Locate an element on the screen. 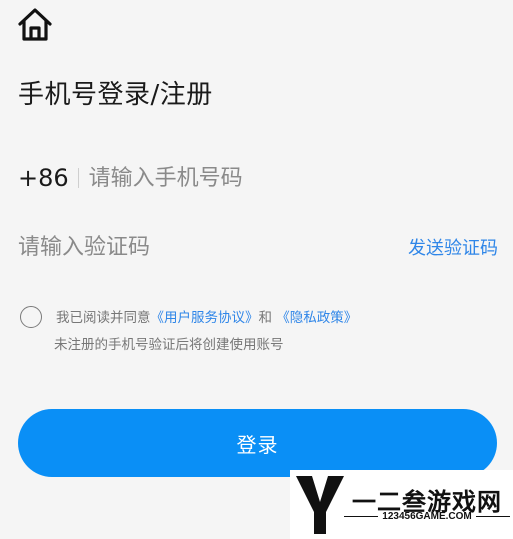 Image resolution: width=513 pixels, height=539 pixels. privacy-policy-link: 《隐私政策》 is located at coordinates (316, 318).